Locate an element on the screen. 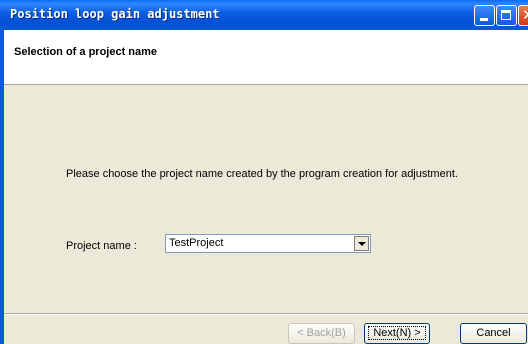 The height and width of the screenshot is (344, 528). project-name-value: TestProject is located at coordinates (196, 243).